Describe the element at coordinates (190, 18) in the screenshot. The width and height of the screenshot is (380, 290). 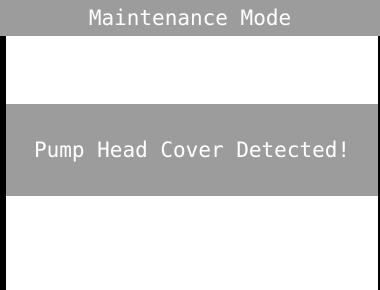
I see `page-title: Maintenance Mode` at that location.